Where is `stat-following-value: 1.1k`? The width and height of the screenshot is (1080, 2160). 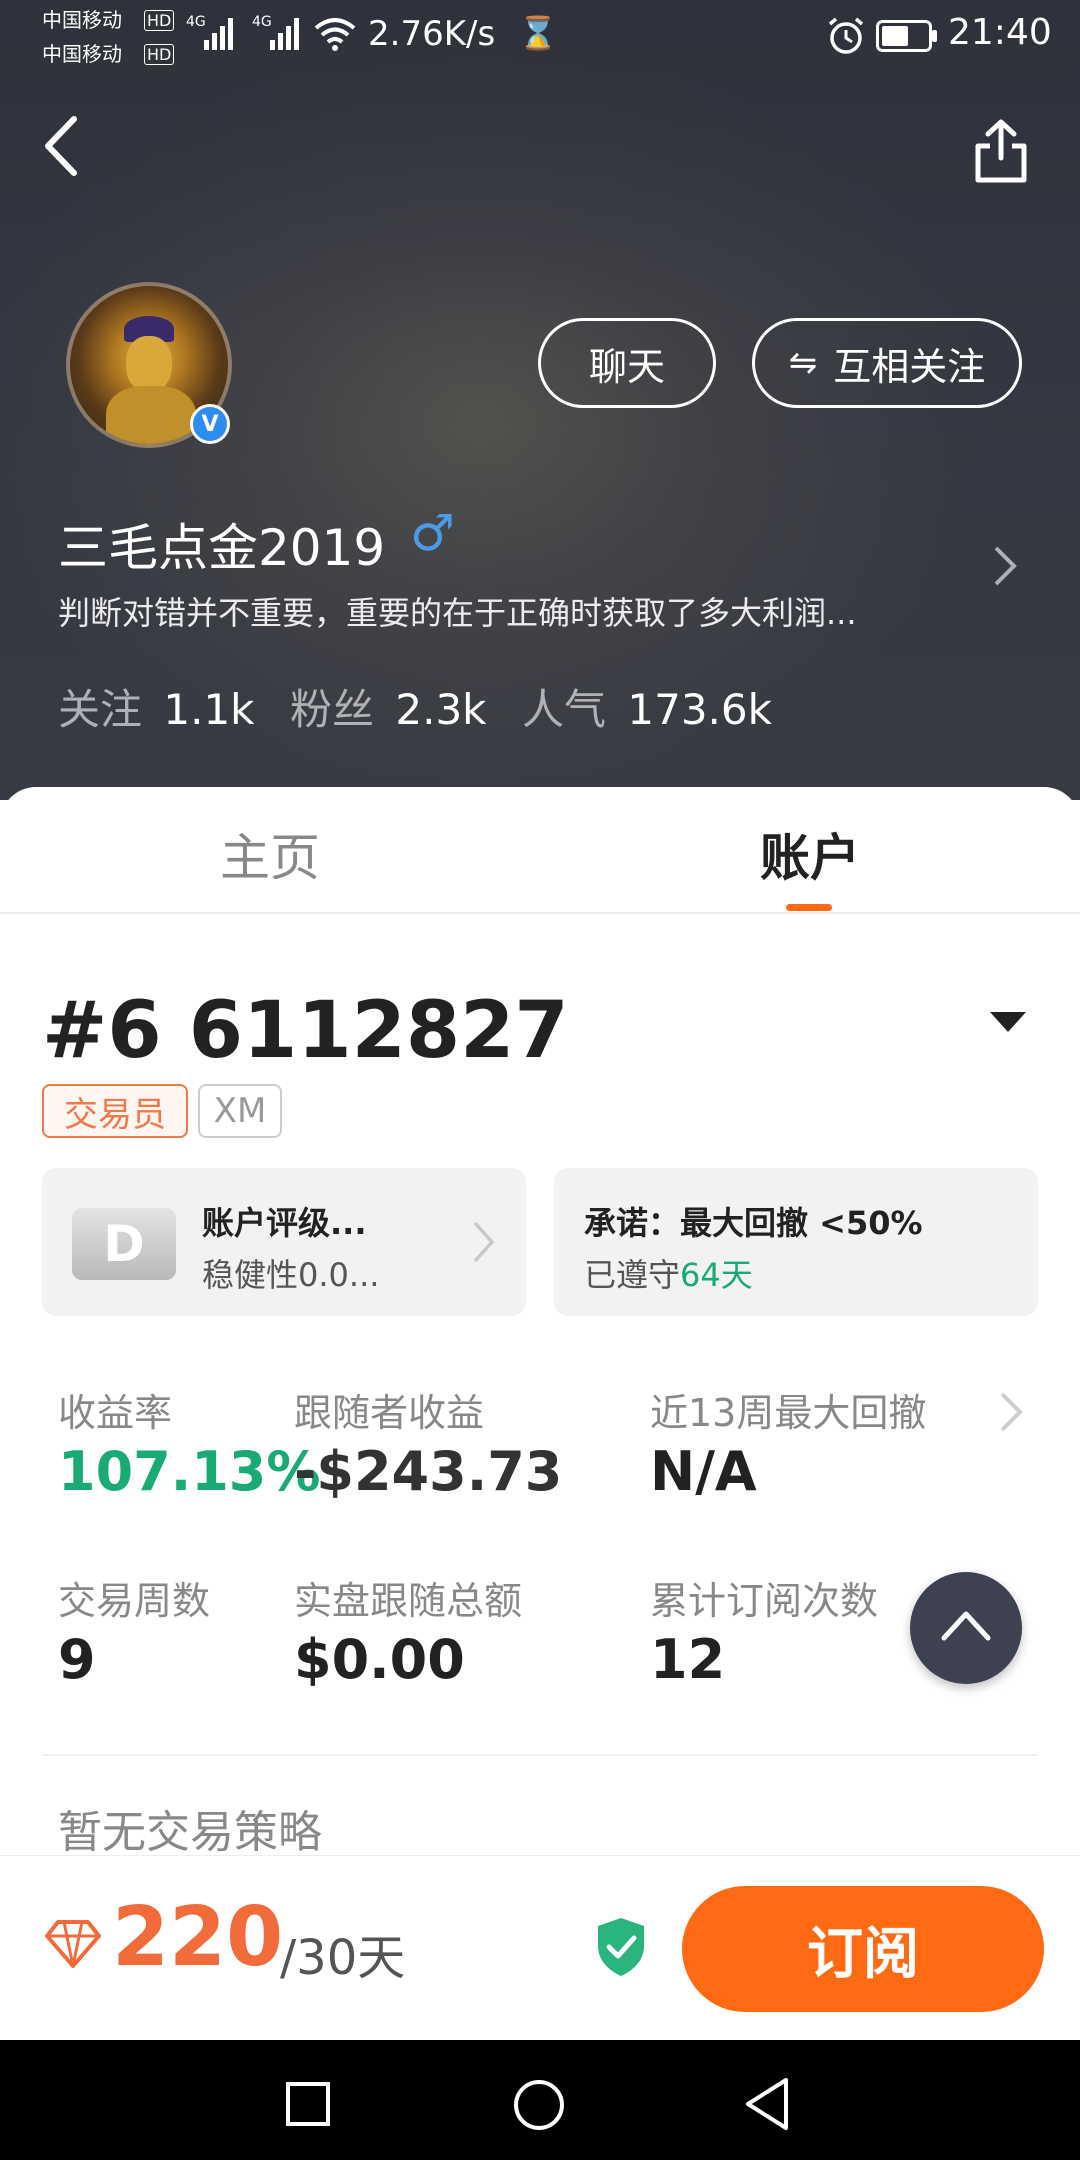
stat-following-value: 1.1k is located at coordinates (209, 709).